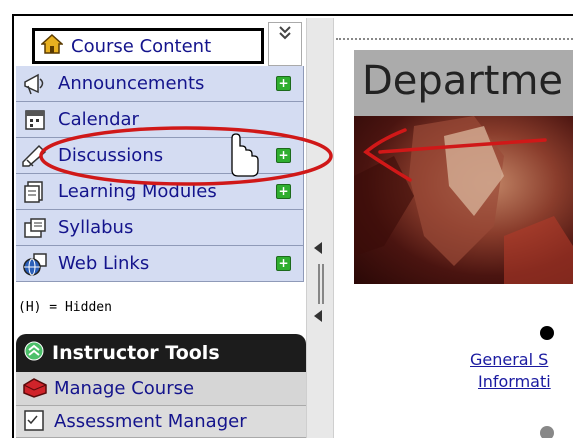 The width and height of the screenshot is (573, 438). Describe the element at coordinates (124, 388) in the screenshot. I see `tool-item-label: Manage Course` at that location.